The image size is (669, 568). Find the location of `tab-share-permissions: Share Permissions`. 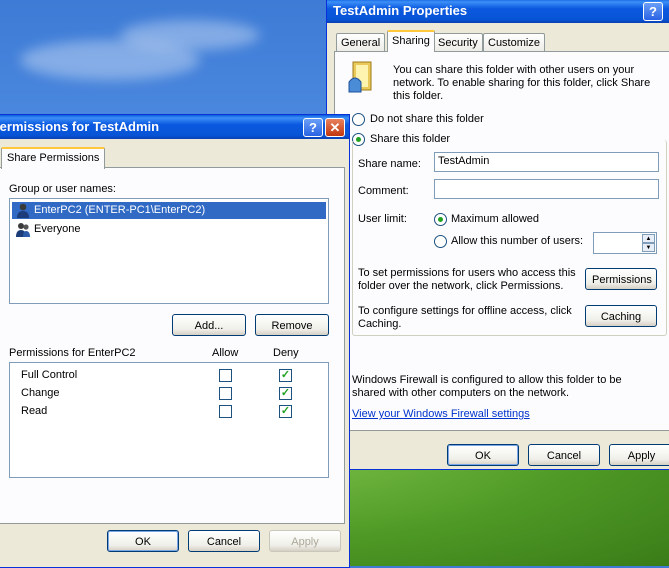

tab-share-permissions: Share Permissions is located at coordinates (53, 158).